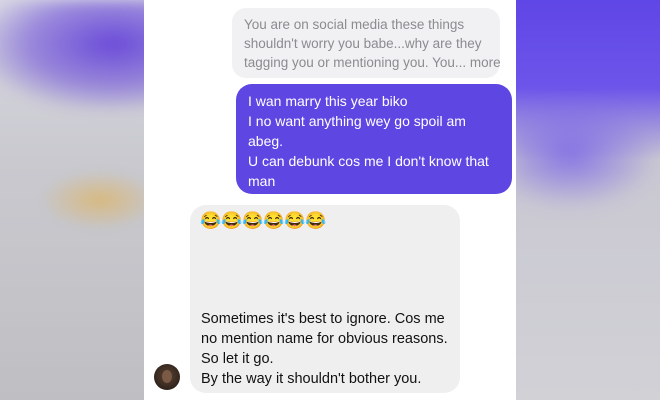 This screenshot has width=660, height=400. What do you see at coordinates (368, 161) in the screenshot?
I see `message-line: U can debunk cos me I don't know that` at bounding box center [368, 161].